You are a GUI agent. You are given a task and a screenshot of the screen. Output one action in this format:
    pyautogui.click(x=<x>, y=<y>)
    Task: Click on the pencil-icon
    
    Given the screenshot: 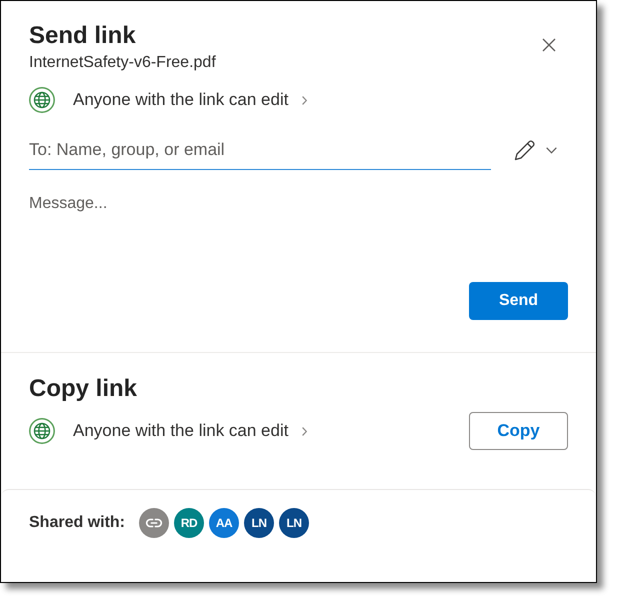 What is the action you would take?
    pyautogui.click(x=524, y=150)
    